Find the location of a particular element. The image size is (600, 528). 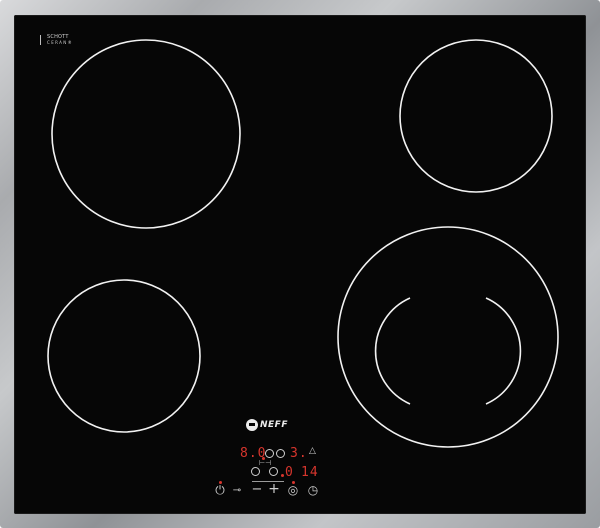

brand-mark-icon is located at coordinates (252, 425).